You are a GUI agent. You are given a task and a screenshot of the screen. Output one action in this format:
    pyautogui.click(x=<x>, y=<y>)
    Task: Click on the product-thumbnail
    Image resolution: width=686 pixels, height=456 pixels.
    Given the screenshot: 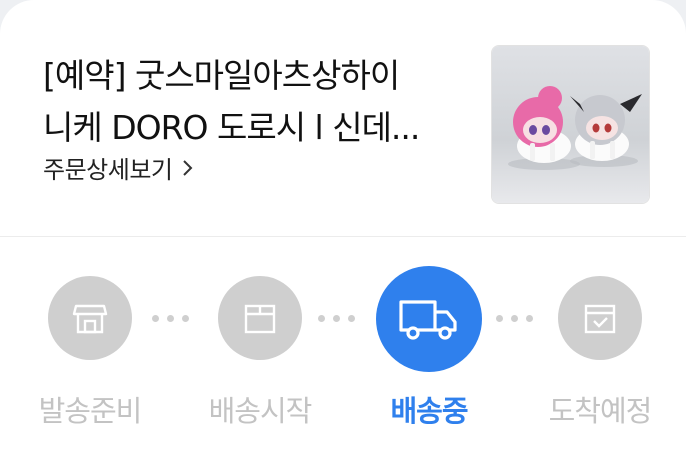 What is the action you would take?
    pyautogui.click(x=570, y=124)
    